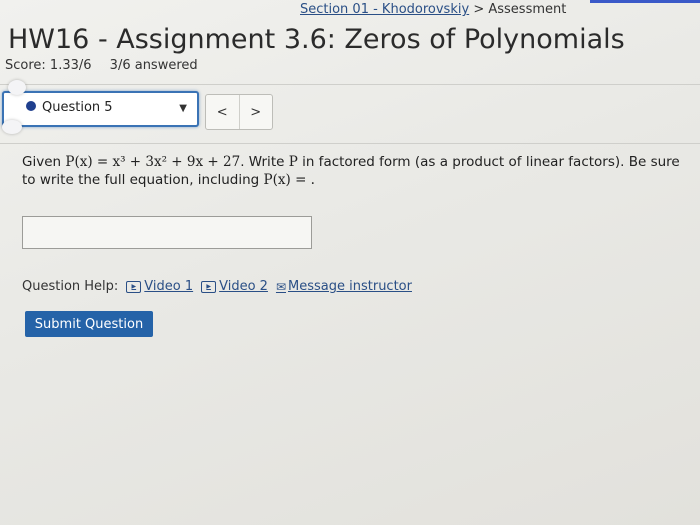 This screenshot has width=700, height=525. I want to click on chevron-down-icon: ▼, so click(183, 108).